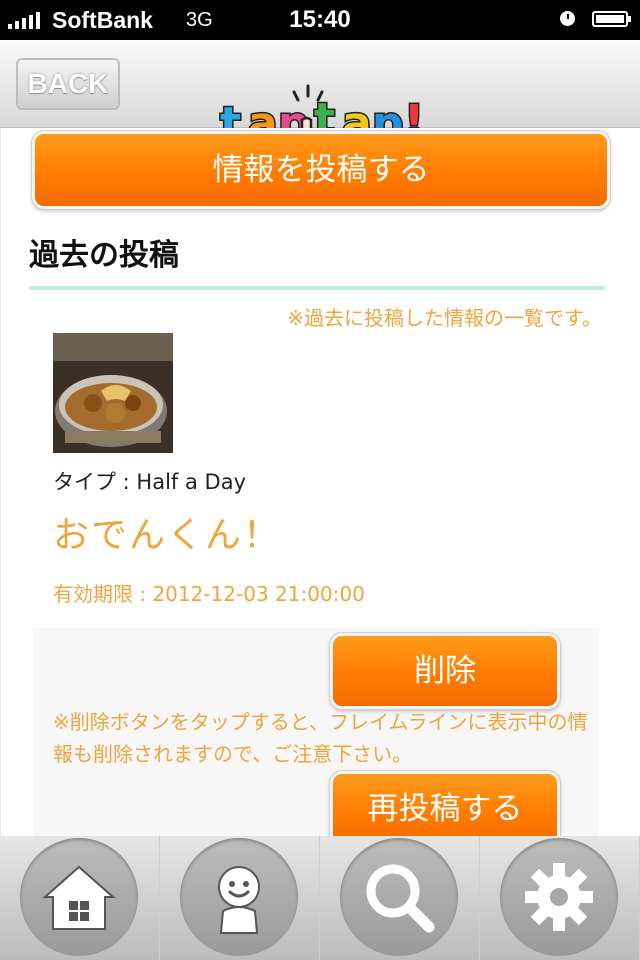 The image size is (640, 960). I want to click on status-time: 15:40, so click(320, 19).